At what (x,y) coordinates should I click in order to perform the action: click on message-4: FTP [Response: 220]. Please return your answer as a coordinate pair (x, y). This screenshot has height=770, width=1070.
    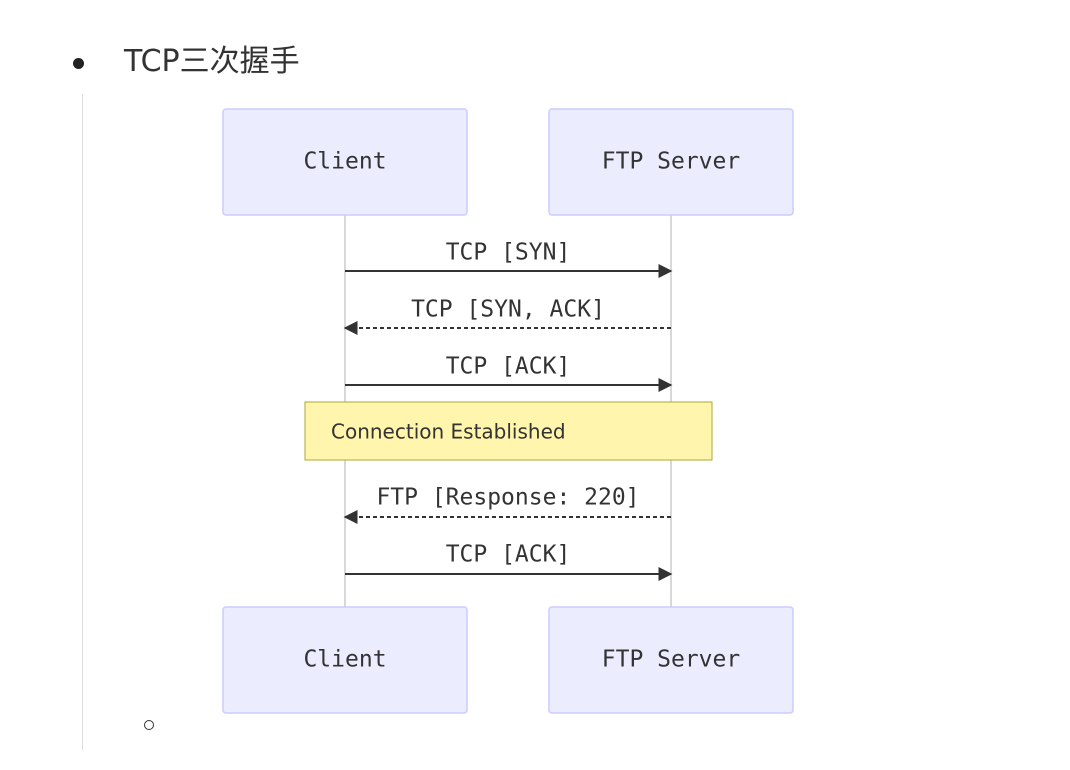
    Looking at the image, I should click on (507, 504).